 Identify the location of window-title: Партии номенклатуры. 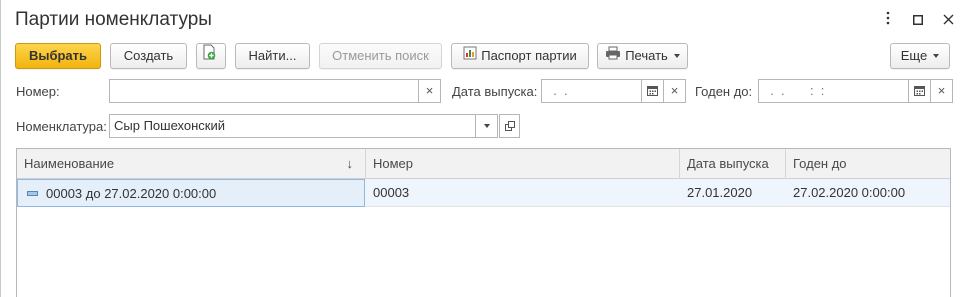
(113, 19).